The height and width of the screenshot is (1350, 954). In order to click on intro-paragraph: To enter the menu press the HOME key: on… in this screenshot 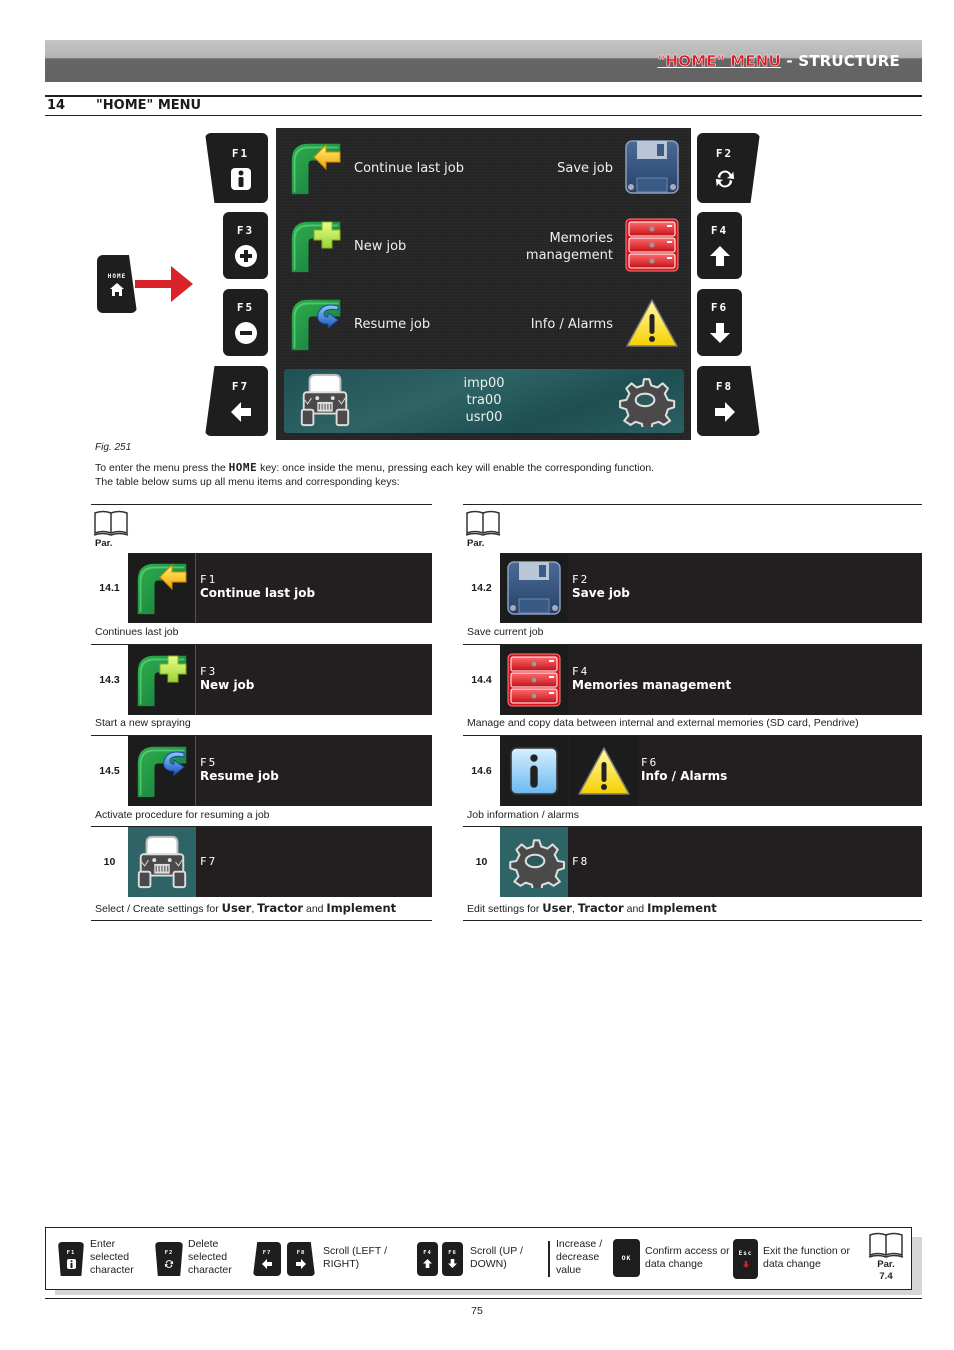, I will do `click(375, 474)`.